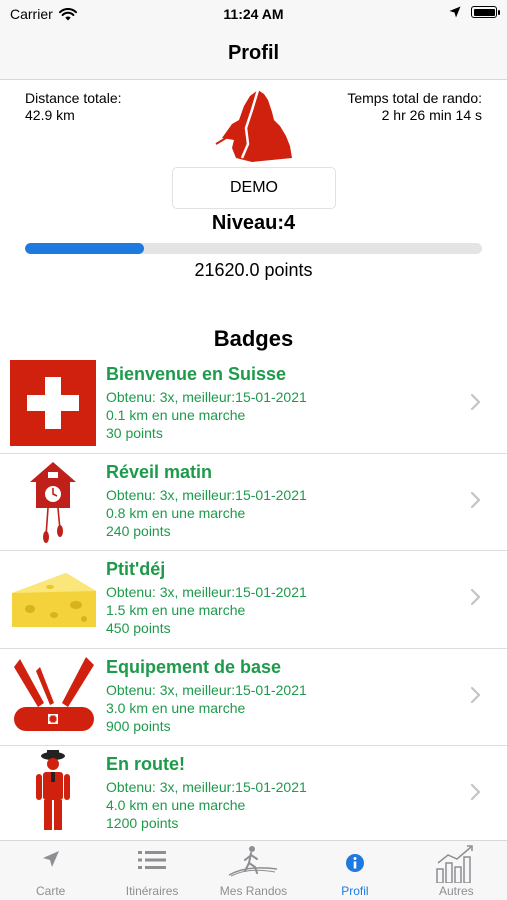 The image size is (507, 900). I want to click on tab-itineraires: Itinéraires, so click(151, 870).